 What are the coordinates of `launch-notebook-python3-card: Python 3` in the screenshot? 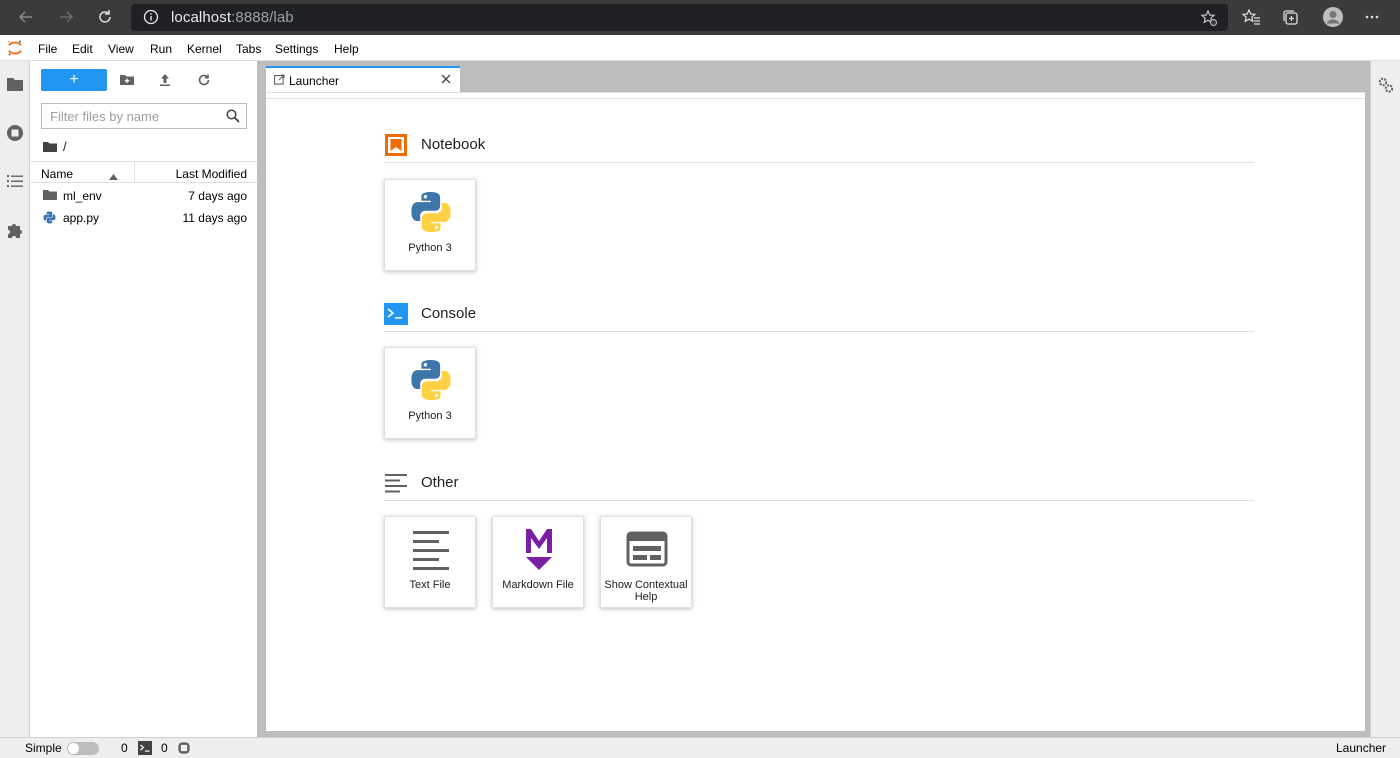 It's located at (430, 225).